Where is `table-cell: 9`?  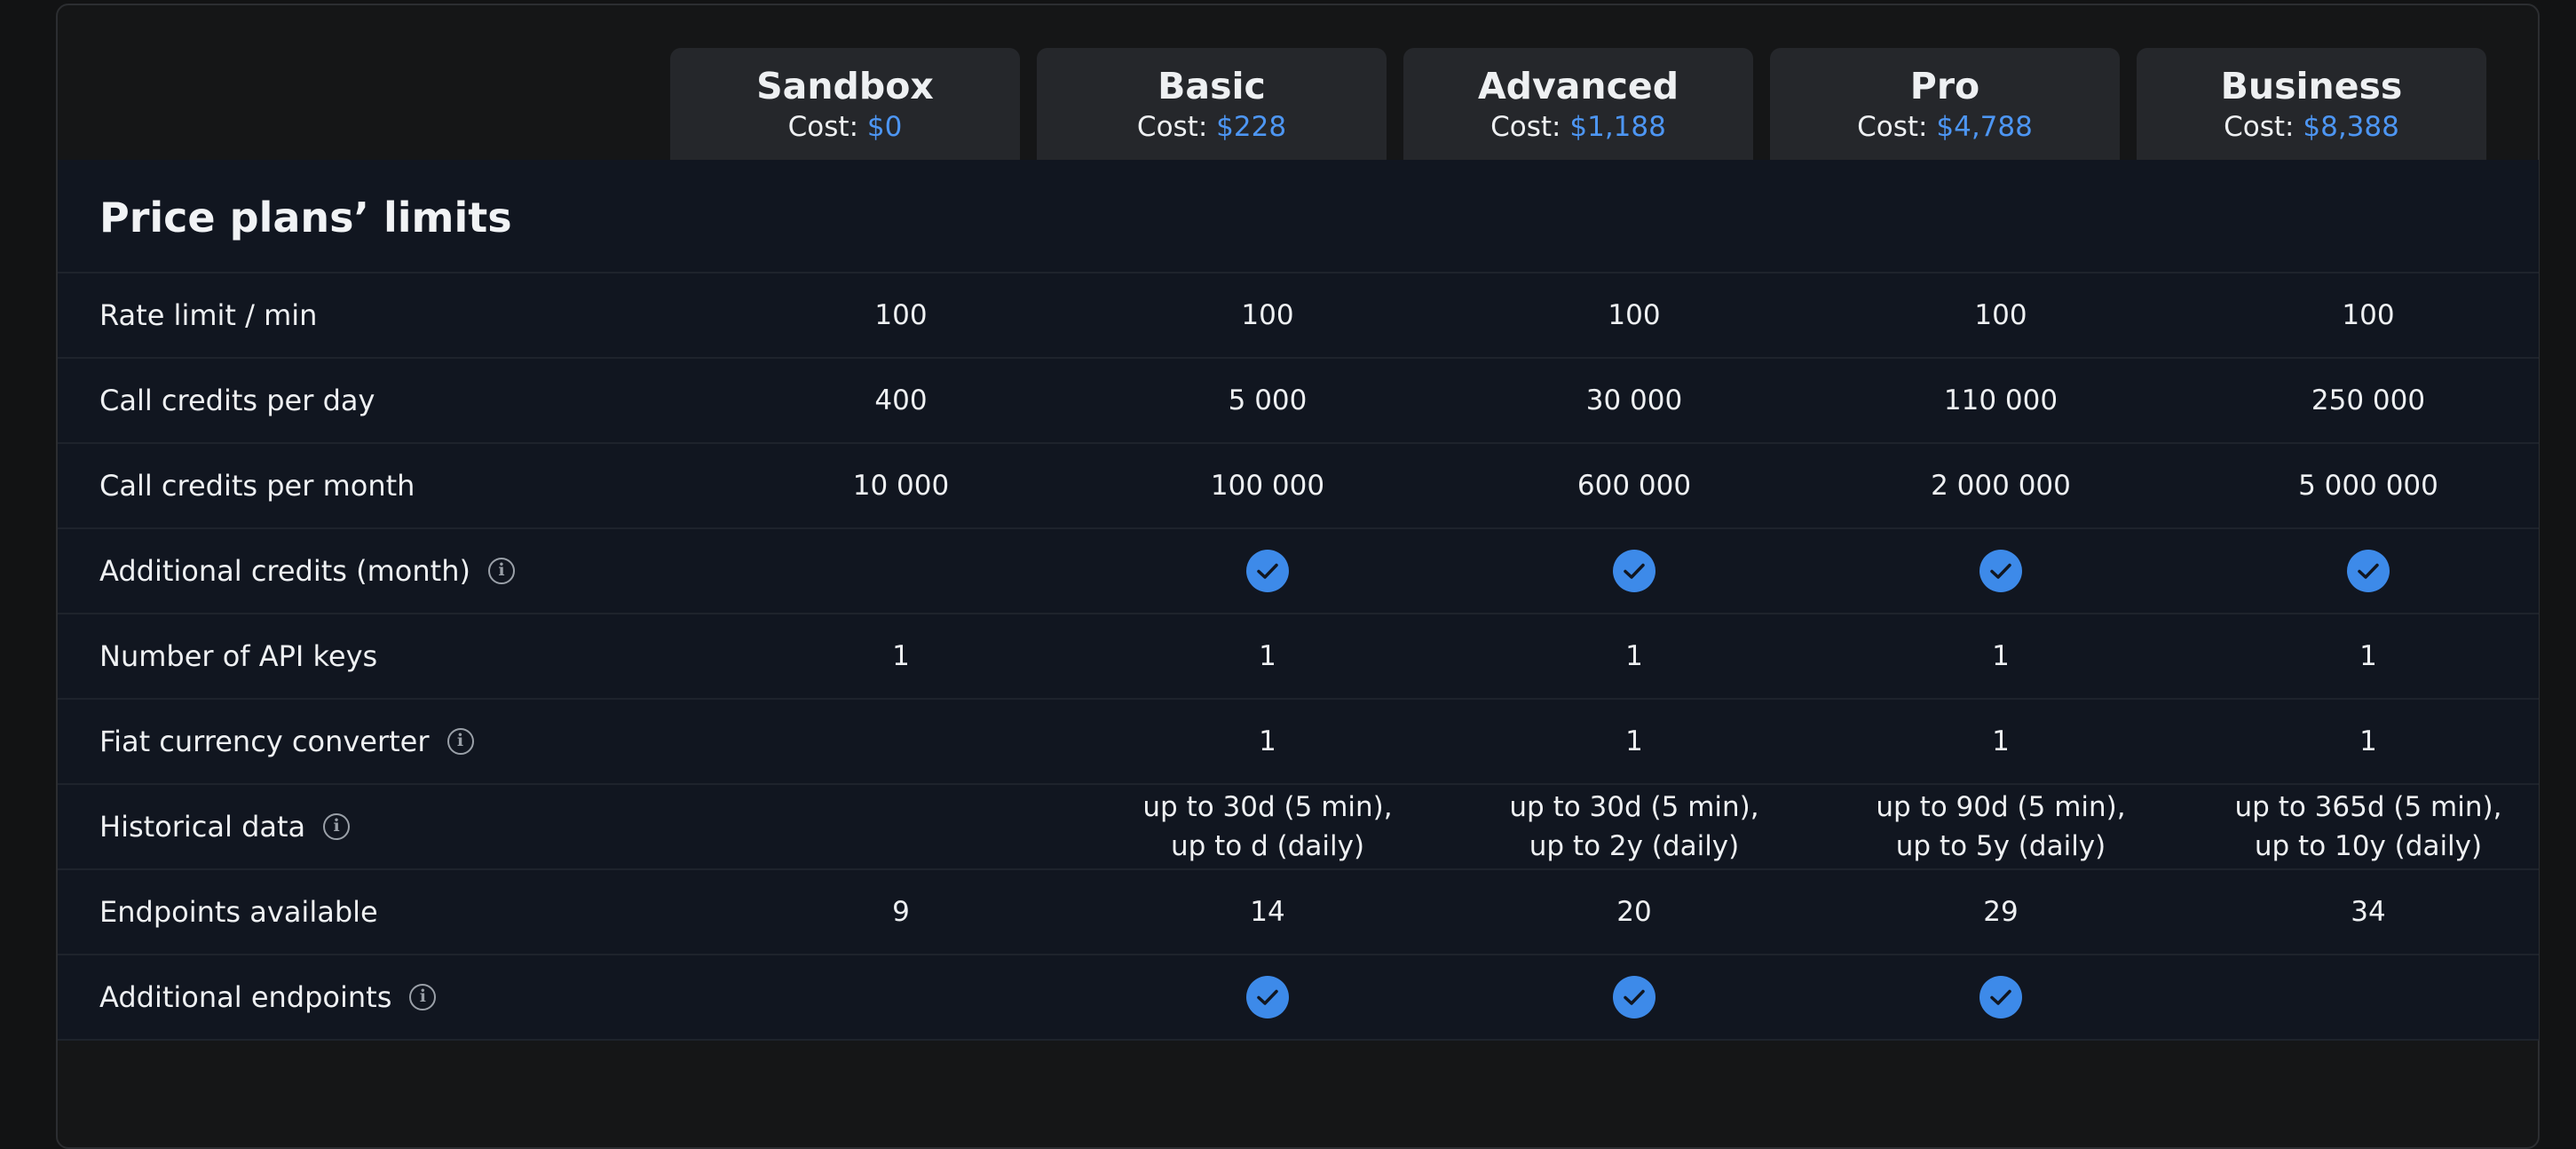 table-cell: 9 is located at coordinates (901, 912).